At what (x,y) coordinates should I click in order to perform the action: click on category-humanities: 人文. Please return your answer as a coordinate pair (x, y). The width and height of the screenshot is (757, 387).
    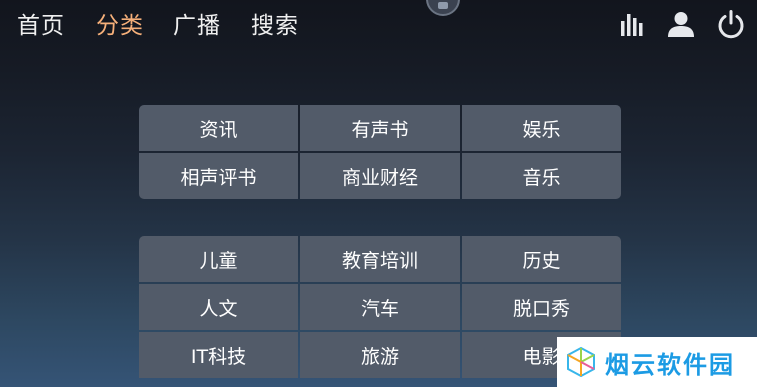
    Looking at the image, I should click on (218, 307).